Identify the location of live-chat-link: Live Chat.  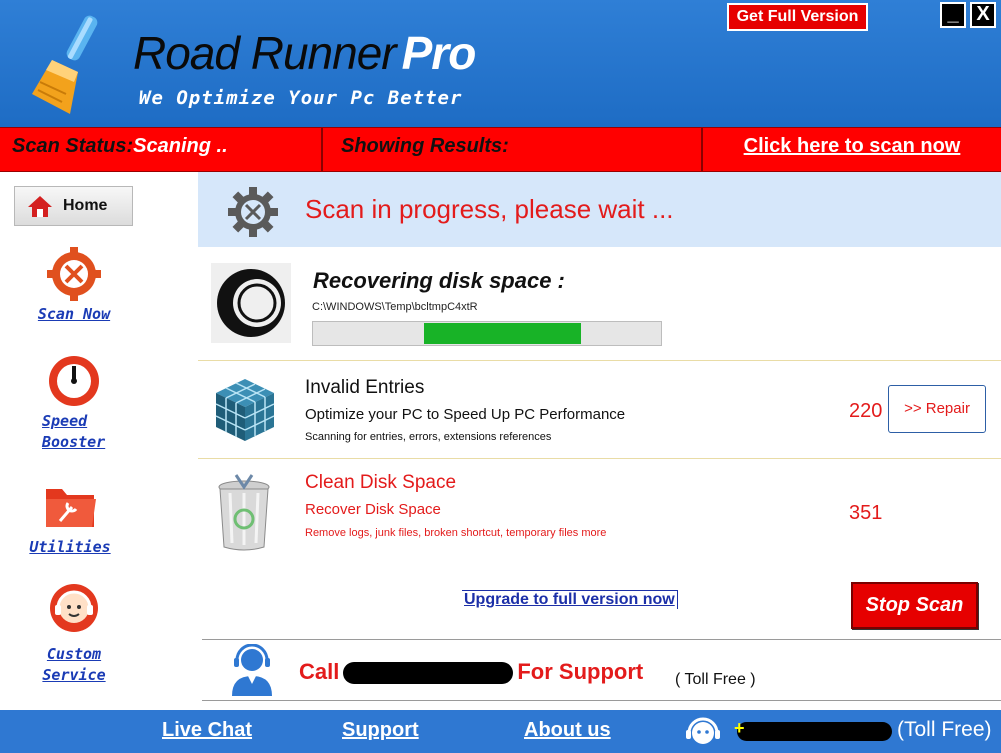
(207, 730).